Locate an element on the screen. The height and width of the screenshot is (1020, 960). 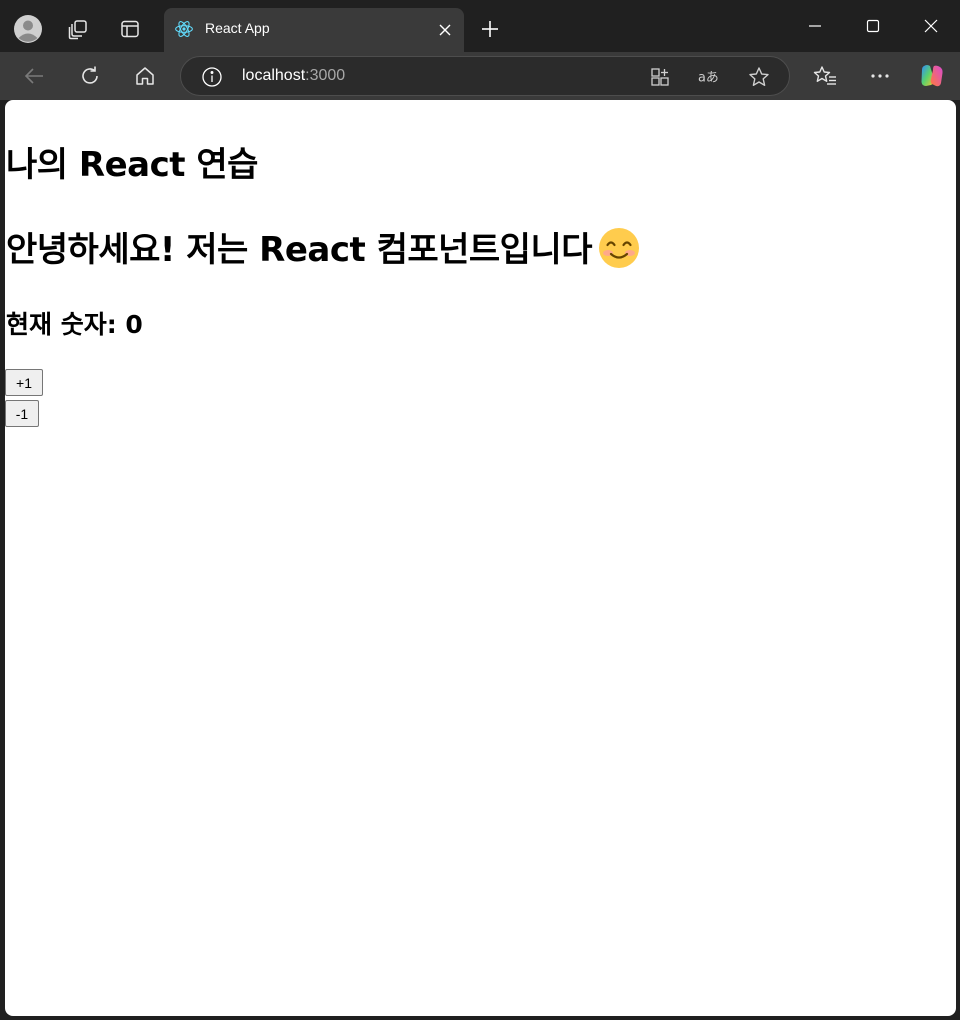
split-screen-button is located at coordinates (660, 77).